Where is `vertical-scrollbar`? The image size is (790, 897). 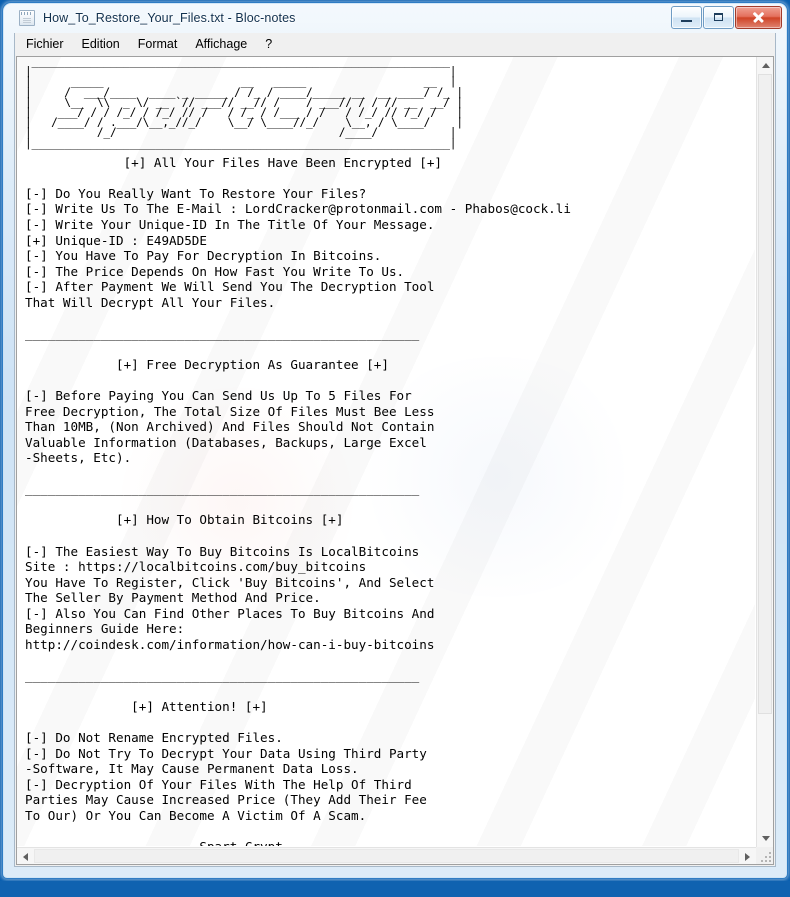
vertical-scrollbar is located at coordinates (764, 452).